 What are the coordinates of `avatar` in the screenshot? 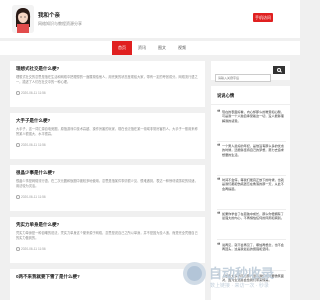 It's located at (23, 19).